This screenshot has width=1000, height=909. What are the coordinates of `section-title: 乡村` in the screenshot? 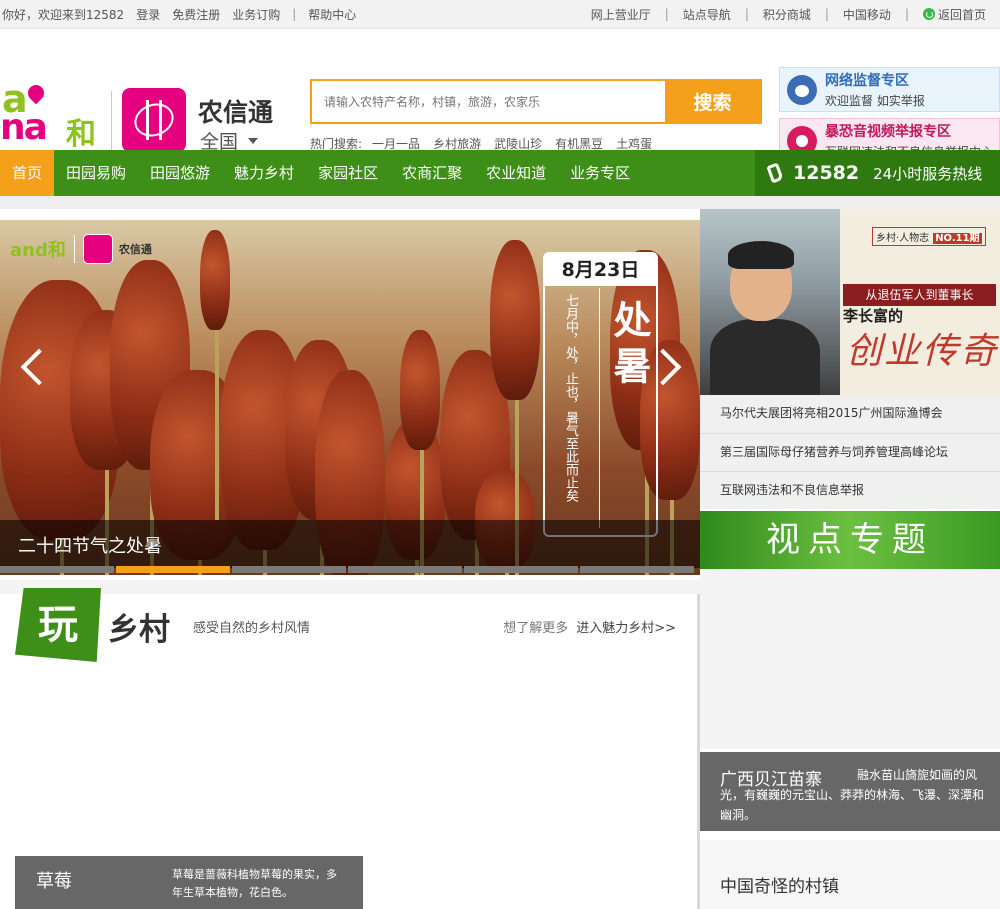 It's located at (139, 630).